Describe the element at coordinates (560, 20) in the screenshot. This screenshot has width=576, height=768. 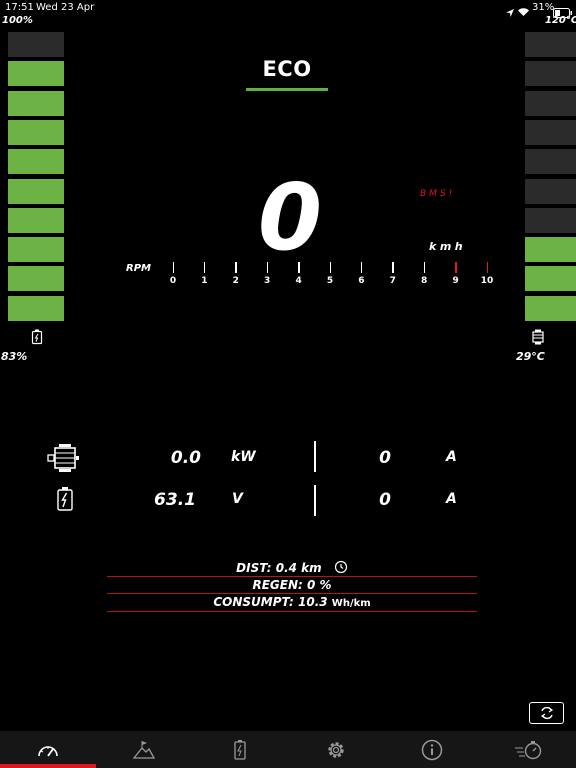
I see `right-gauge-max-label: 120°C` at that location.